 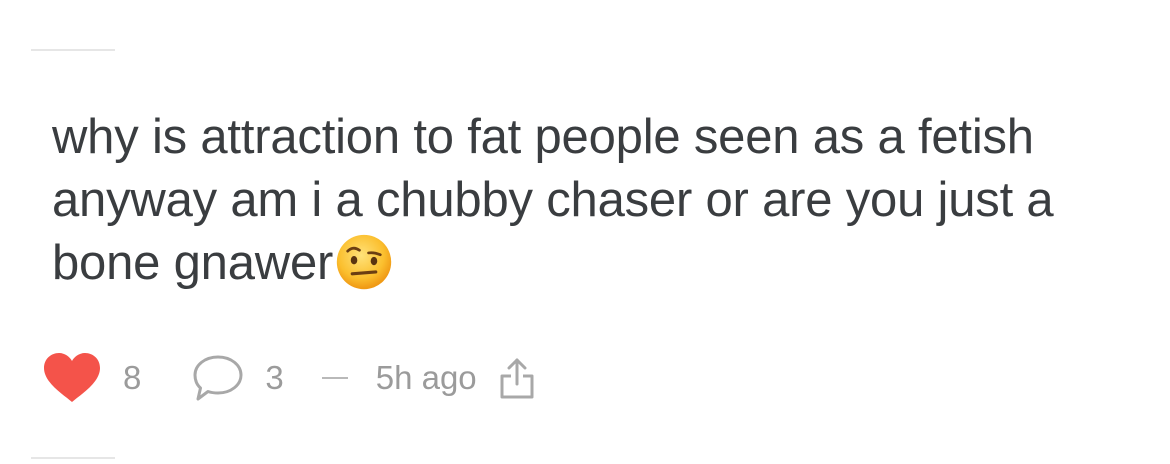 I want to click on comment-button, so click(x=218, y=378).